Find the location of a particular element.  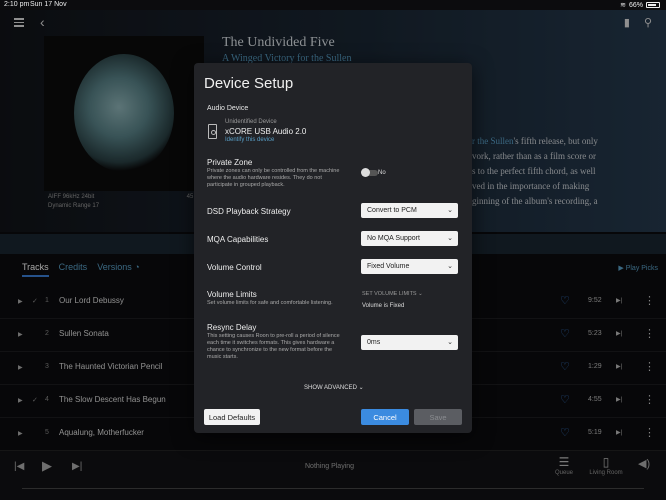

device-type: Unidentified Device is located at coordinates (251, 122).